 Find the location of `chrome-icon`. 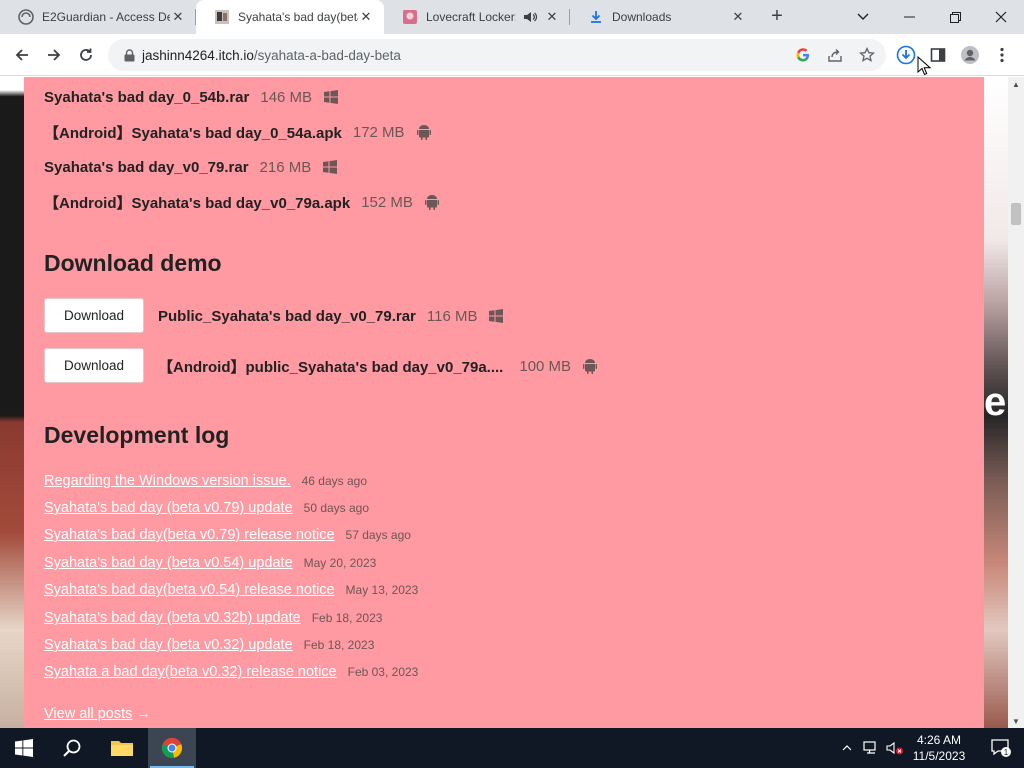

chrome-icon is located at coordinates (172, 748).